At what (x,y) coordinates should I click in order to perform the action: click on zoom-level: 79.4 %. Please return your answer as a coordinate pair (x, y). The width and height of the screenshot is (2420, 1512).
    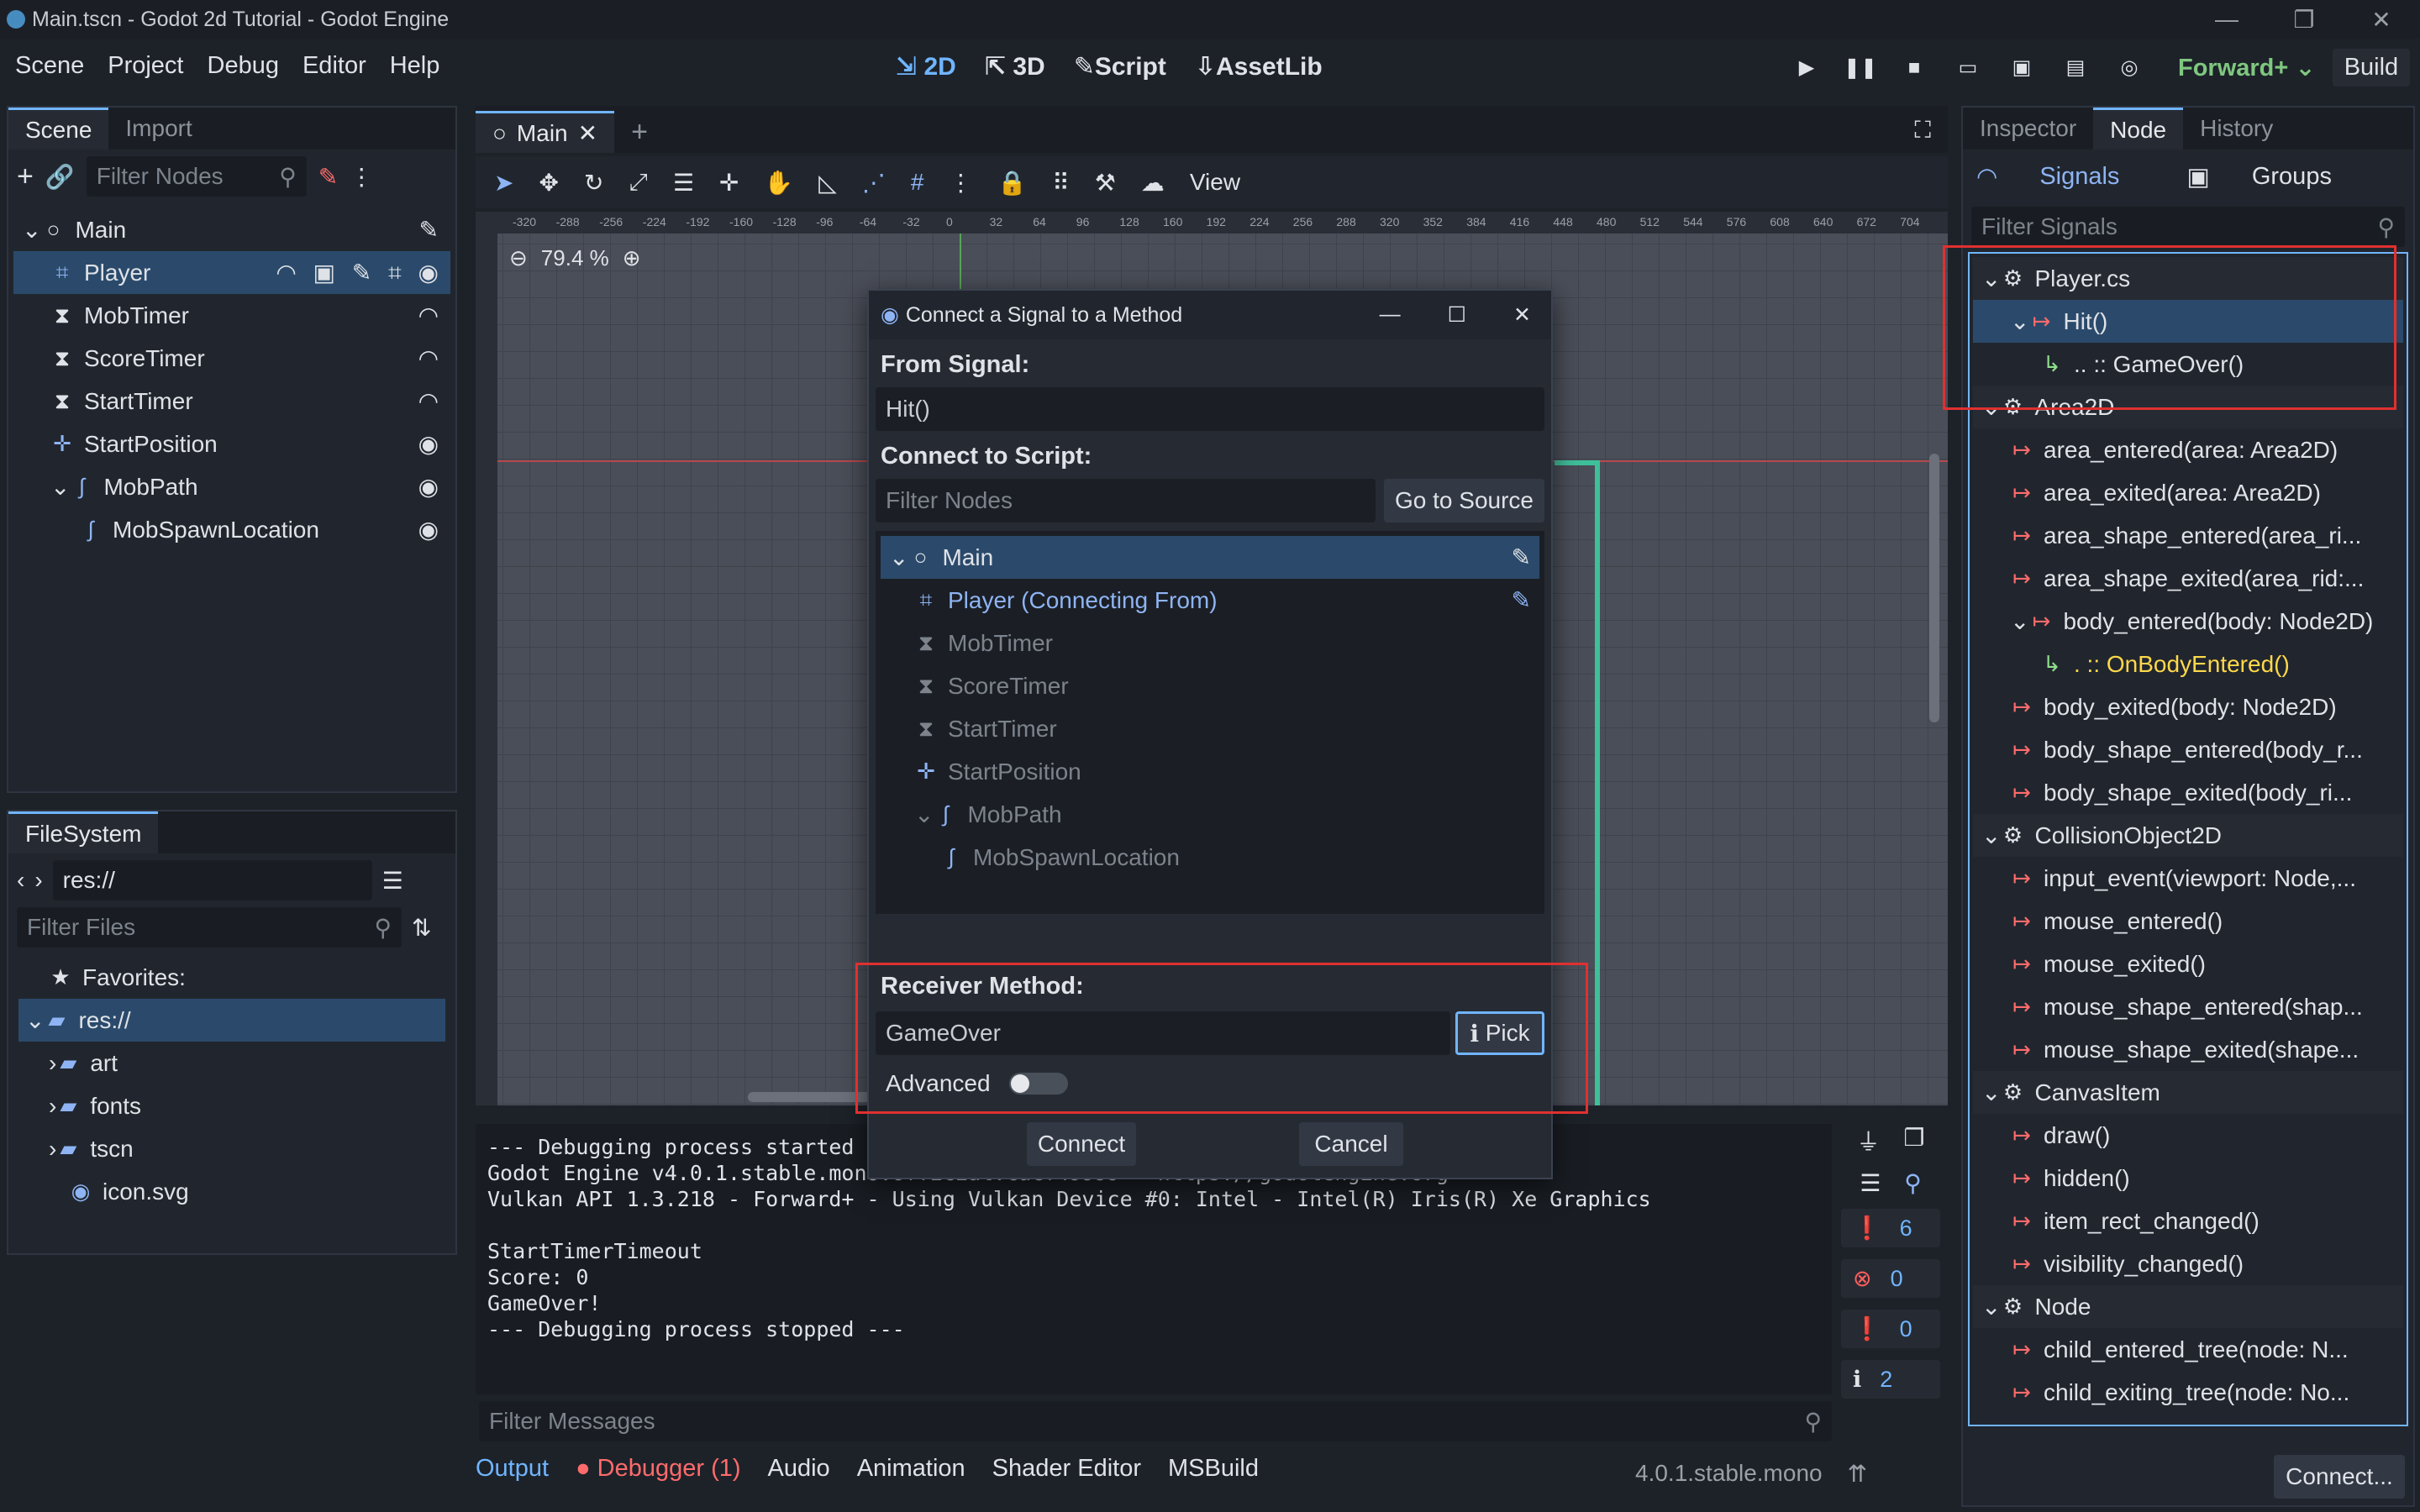
    Looking at the image, I should click on (575, 258).